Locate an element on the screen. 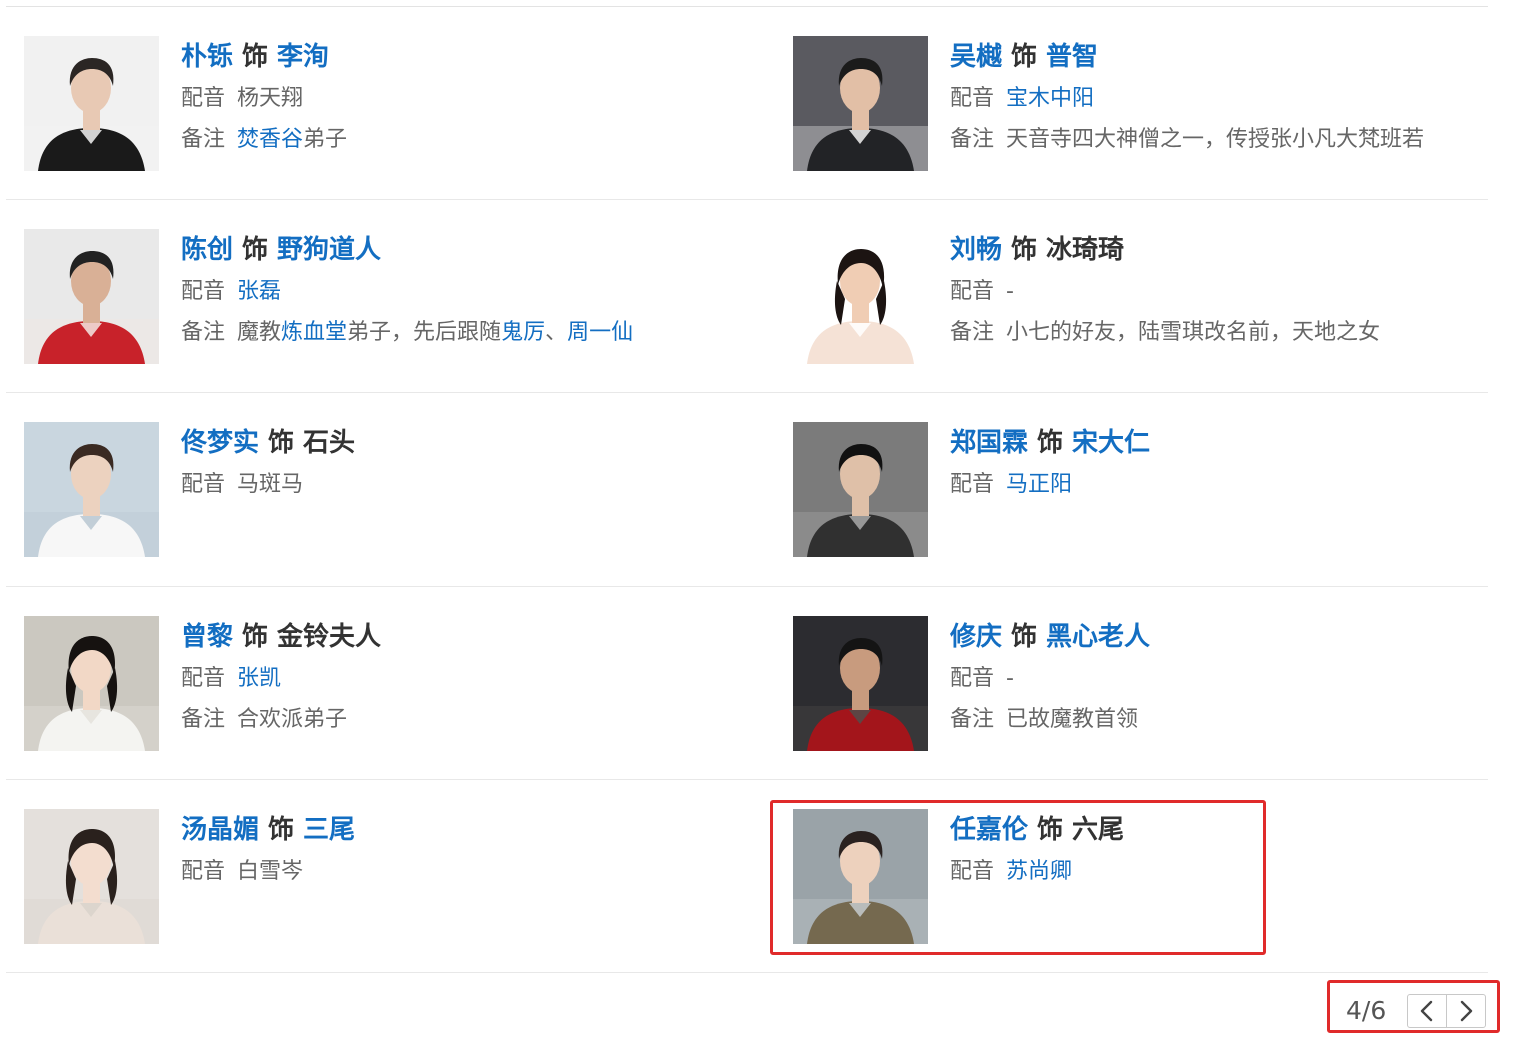  note-text: 、 is located at coordinates (556, 333).